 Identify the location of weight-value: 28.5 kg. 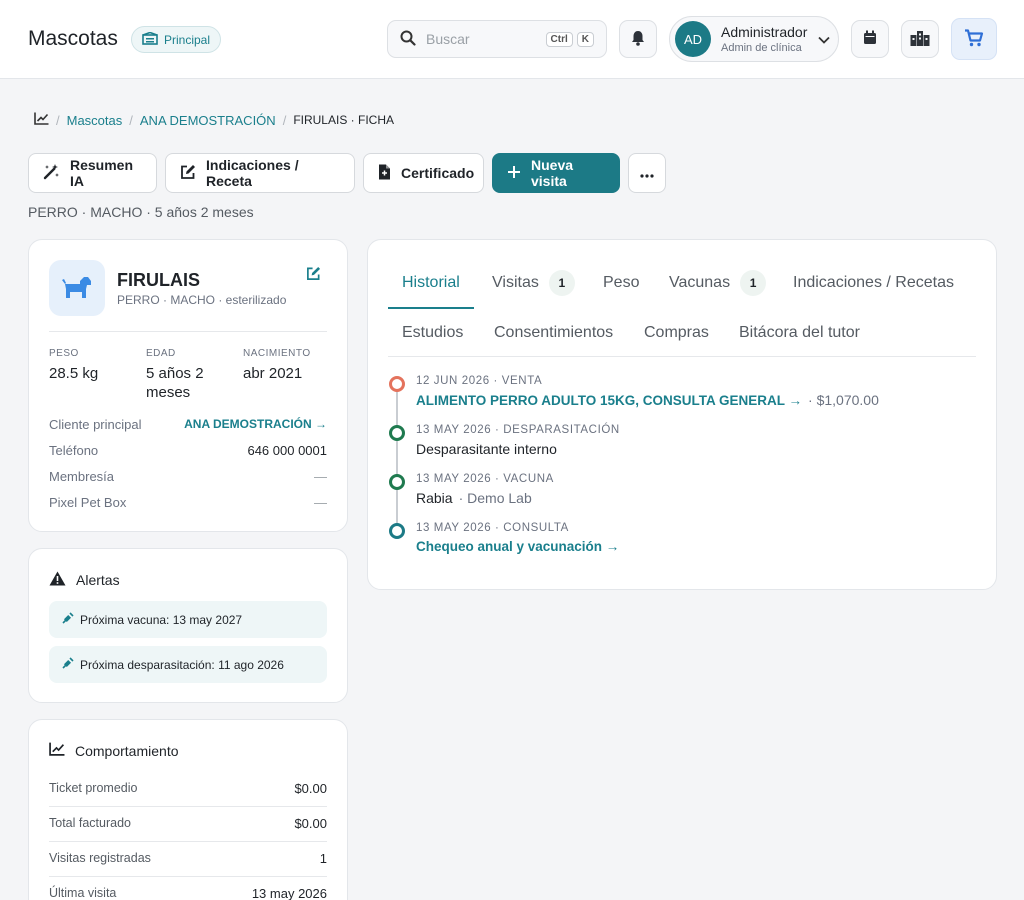
(74, 373).